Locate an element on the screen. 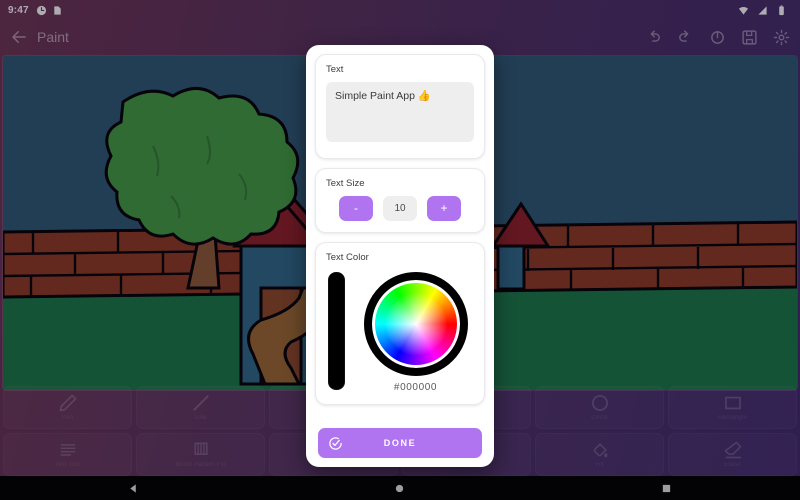  system-nav-bar is located at coordinates (400, 488).